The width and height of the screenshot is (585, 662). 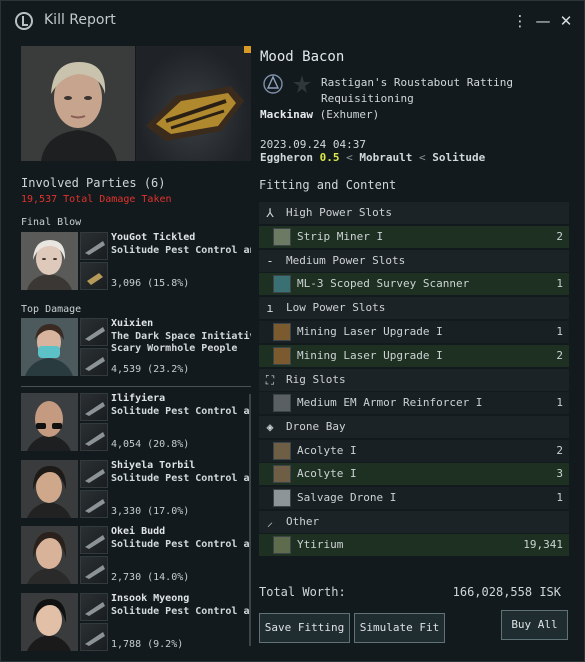 I want to click on victim-ship: Mackinaw (Exhumer), so click(x=319, y=114).